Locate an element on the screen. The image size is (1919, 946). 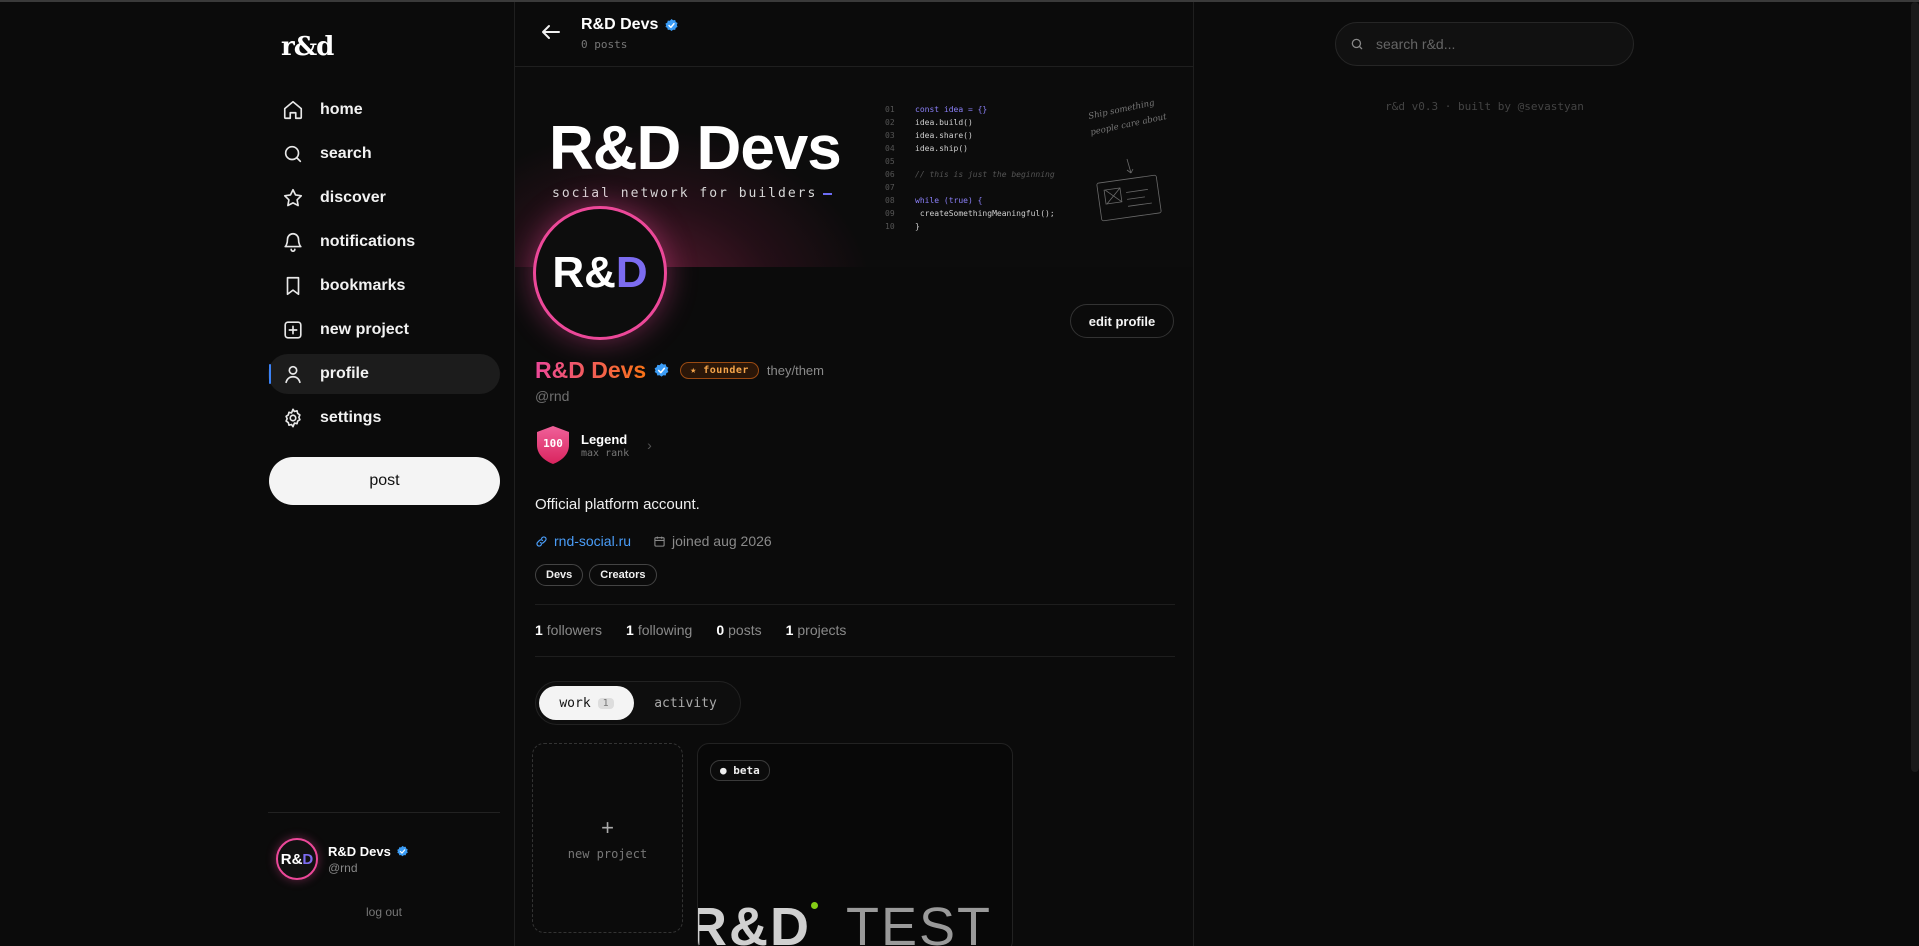
nav-item-home: home is located at coordinates (384, 110).